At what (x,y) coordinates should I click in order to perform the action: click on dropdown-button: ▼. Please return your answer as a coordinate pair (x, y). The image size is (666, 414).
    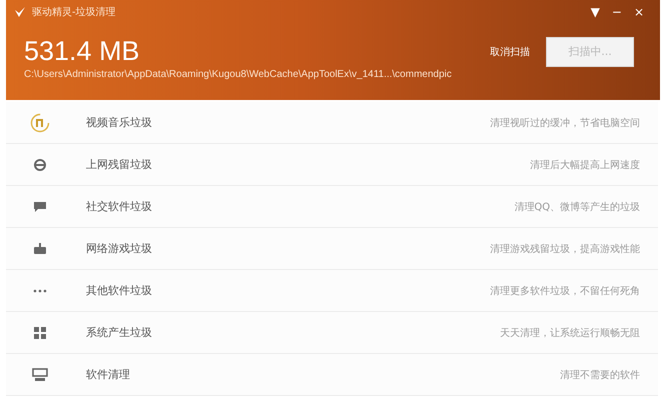
    Looking at the image, I should click on (595, 12).